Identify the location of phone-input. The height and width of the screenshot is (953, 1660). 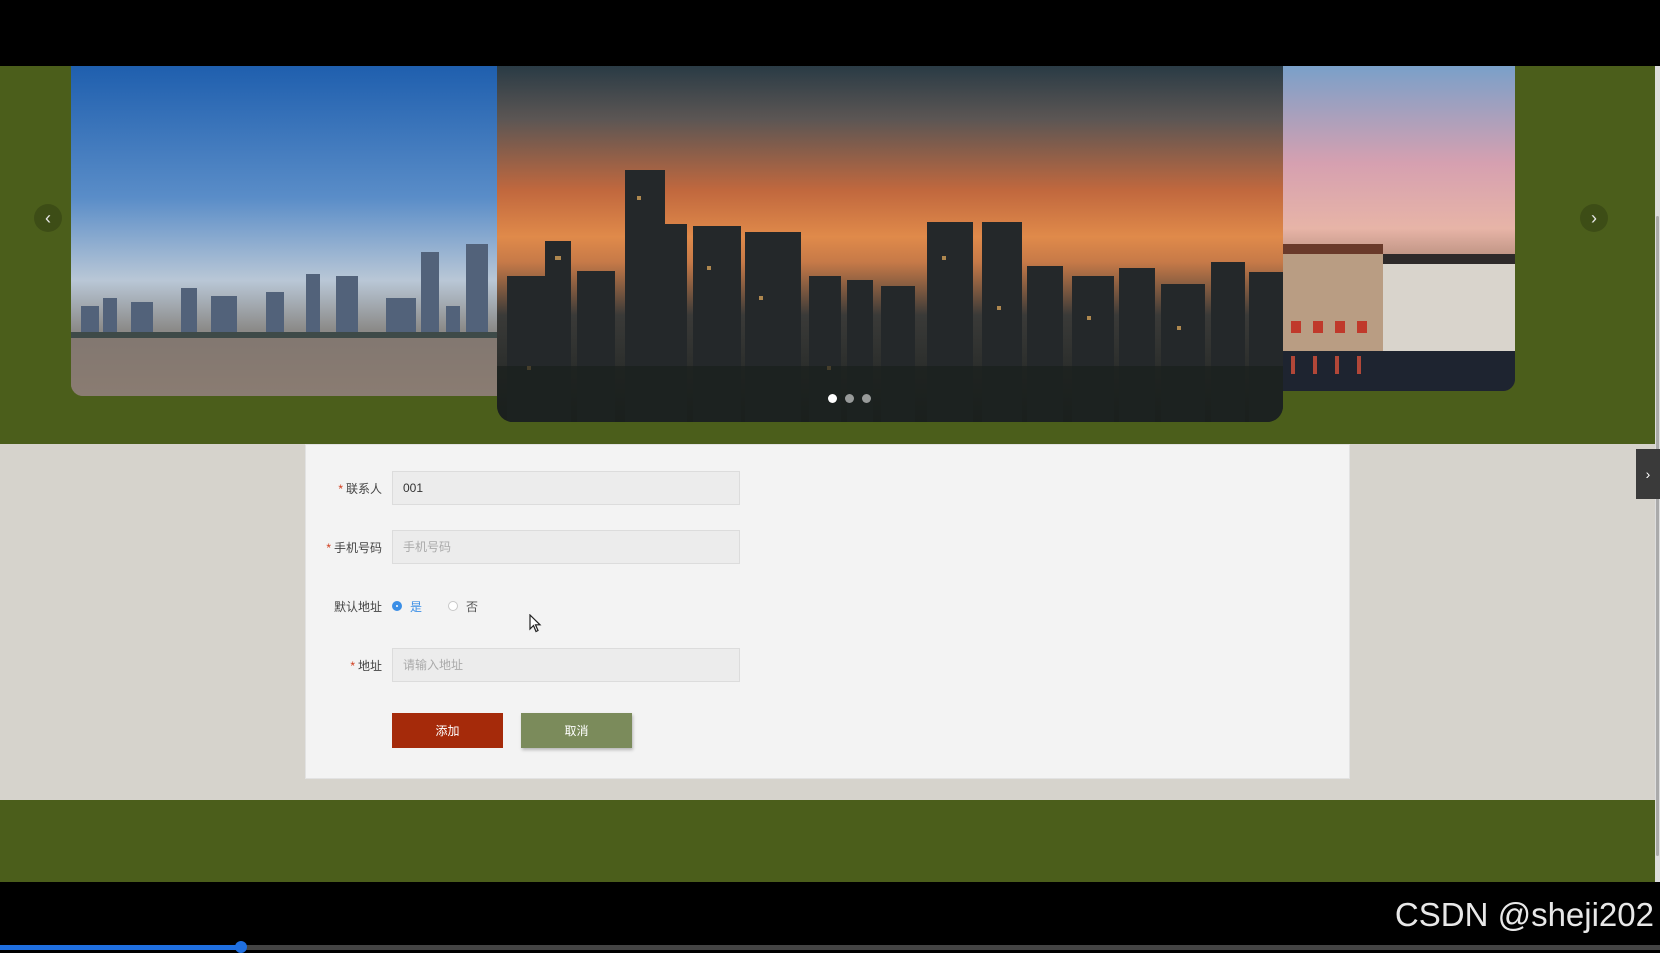
(566, 547).